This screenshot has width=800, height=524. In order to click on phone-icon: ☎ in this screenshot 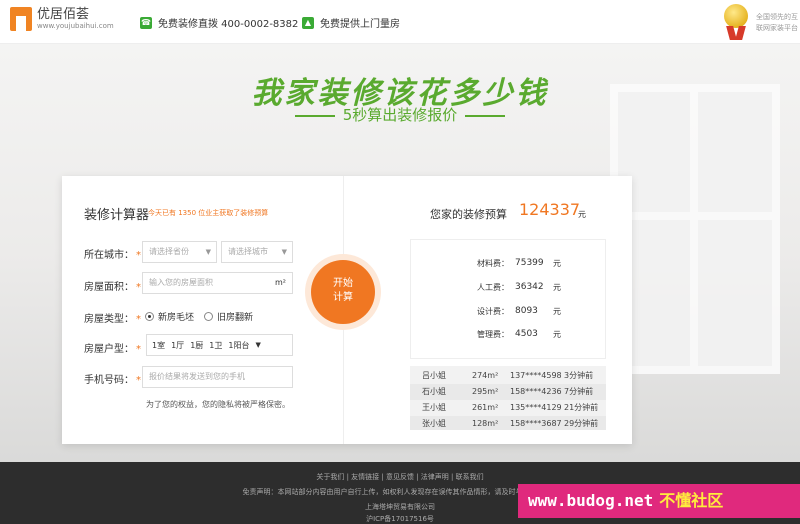, I will do `click(146, 22)`.